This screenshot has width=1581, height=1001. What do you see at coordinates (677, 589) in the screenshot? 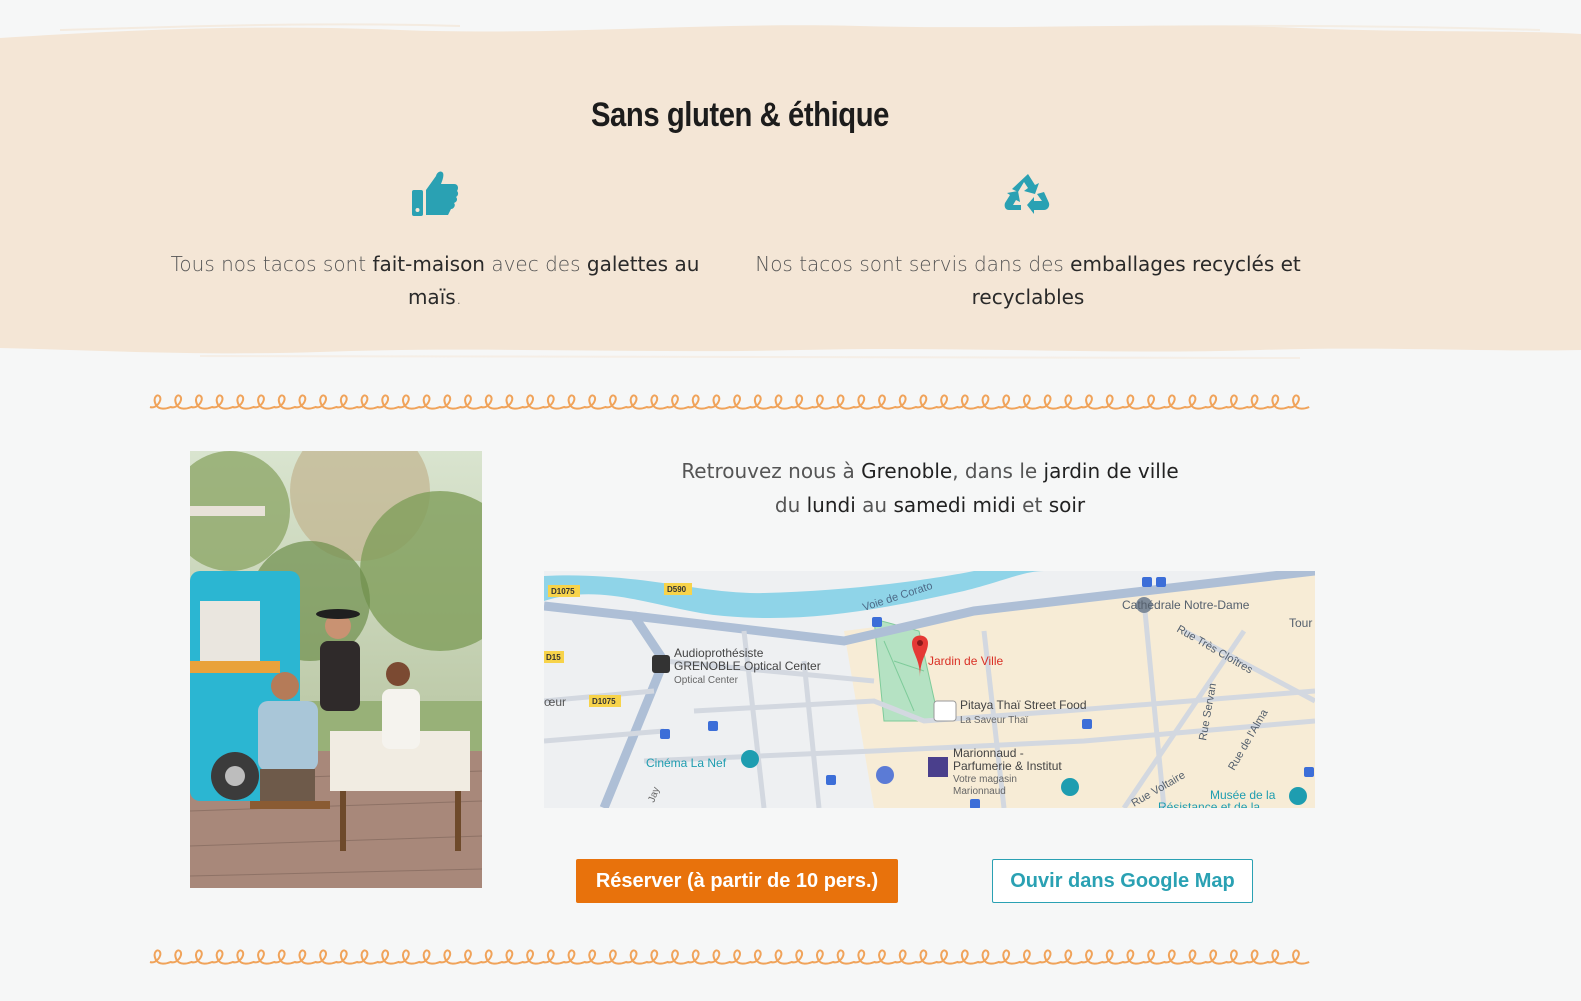
I see `map-label-d590: D590` at bounding box center [677, 589].